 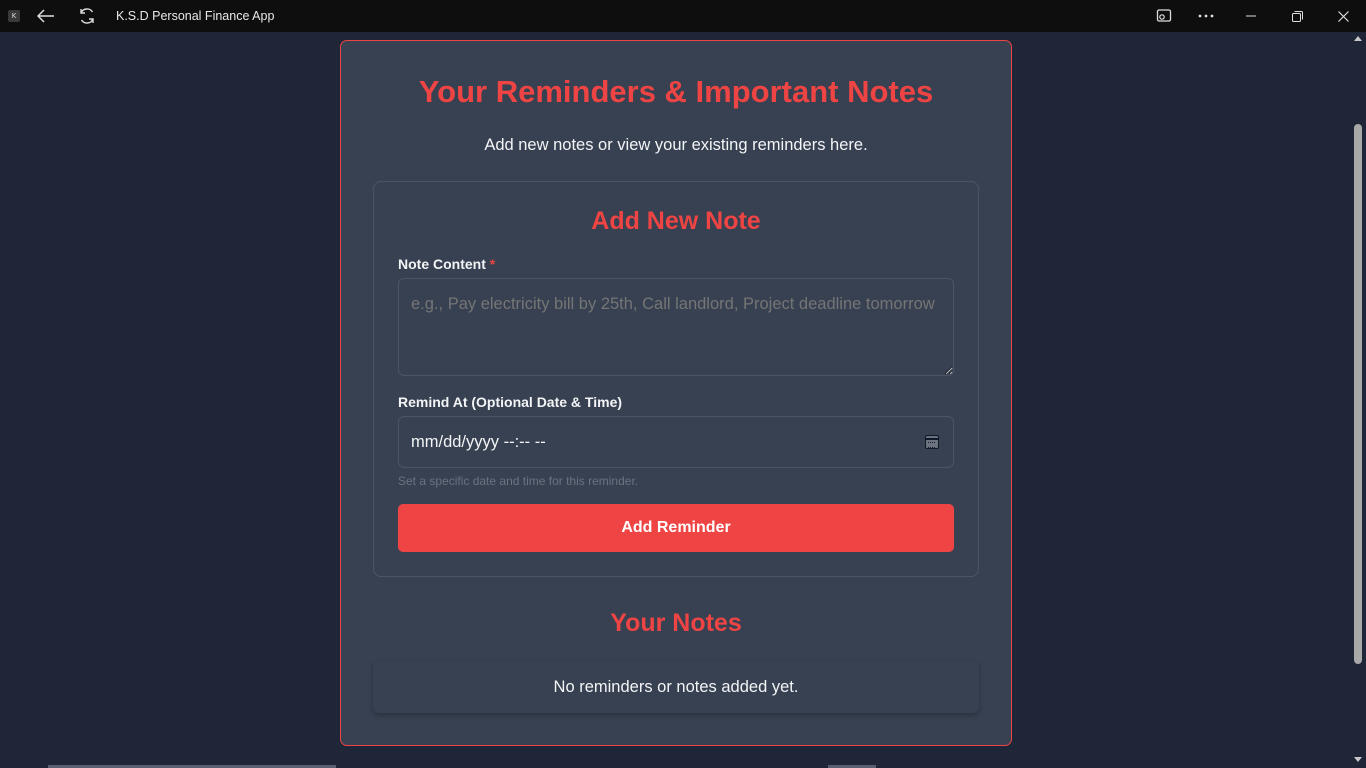 I want to click on scroll-up-arrow-icon, so click(x=1358, y=38).